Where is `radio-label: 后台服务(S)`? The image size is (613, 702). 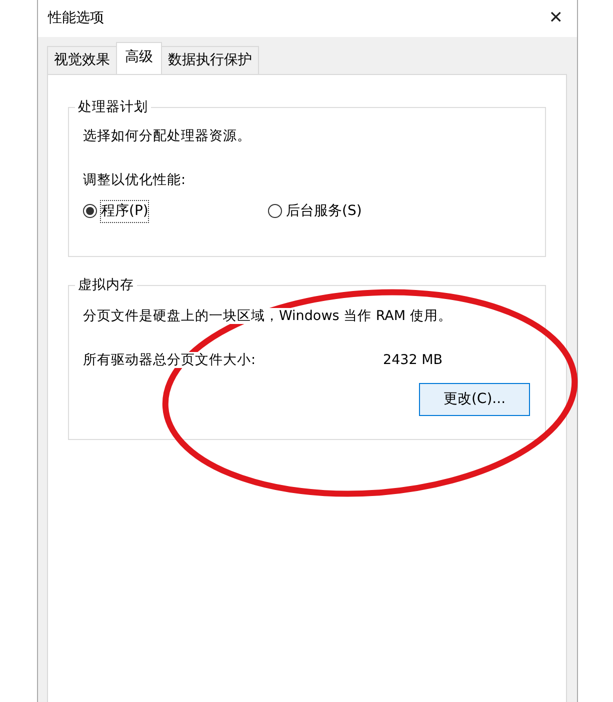
radio-label: 后台服务(S) is located at coordinates (324, 211).